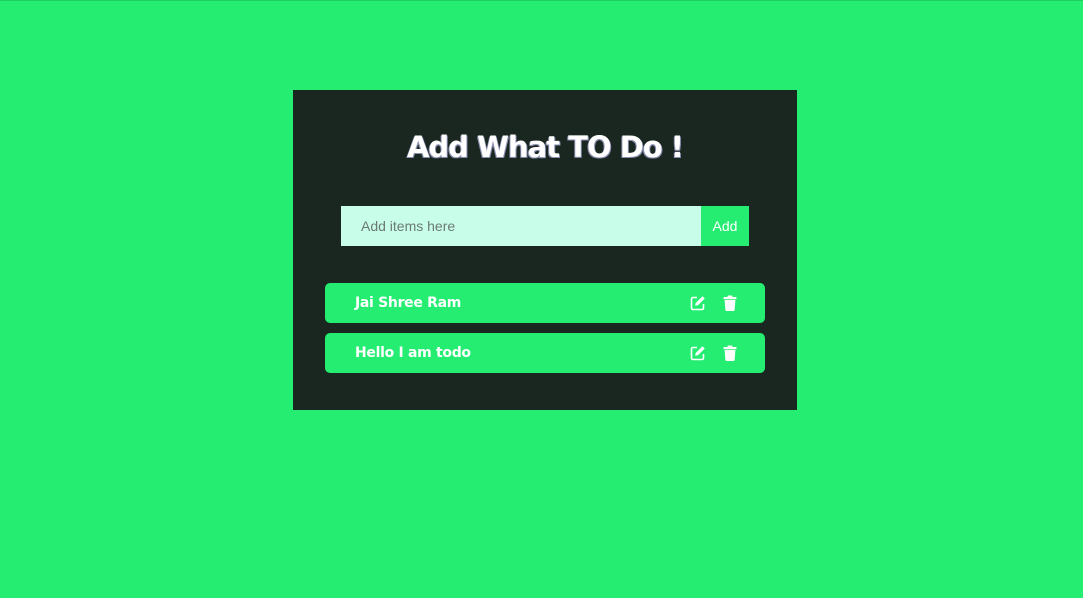 Image resolution: width=1083 pixels, height=598 pixels. What do you see at coordinates (521, 226) in the screenshot?
I see `add-item-input` at bounding box center [521, 226].